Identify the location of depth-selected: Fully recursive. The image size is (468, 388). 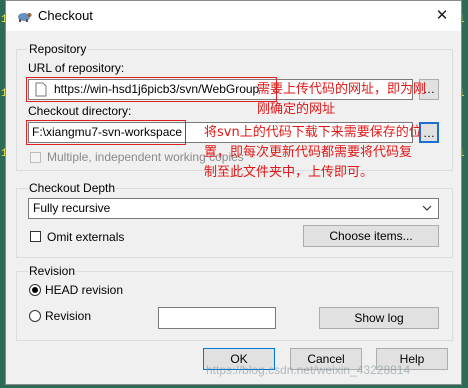
(72, 208).